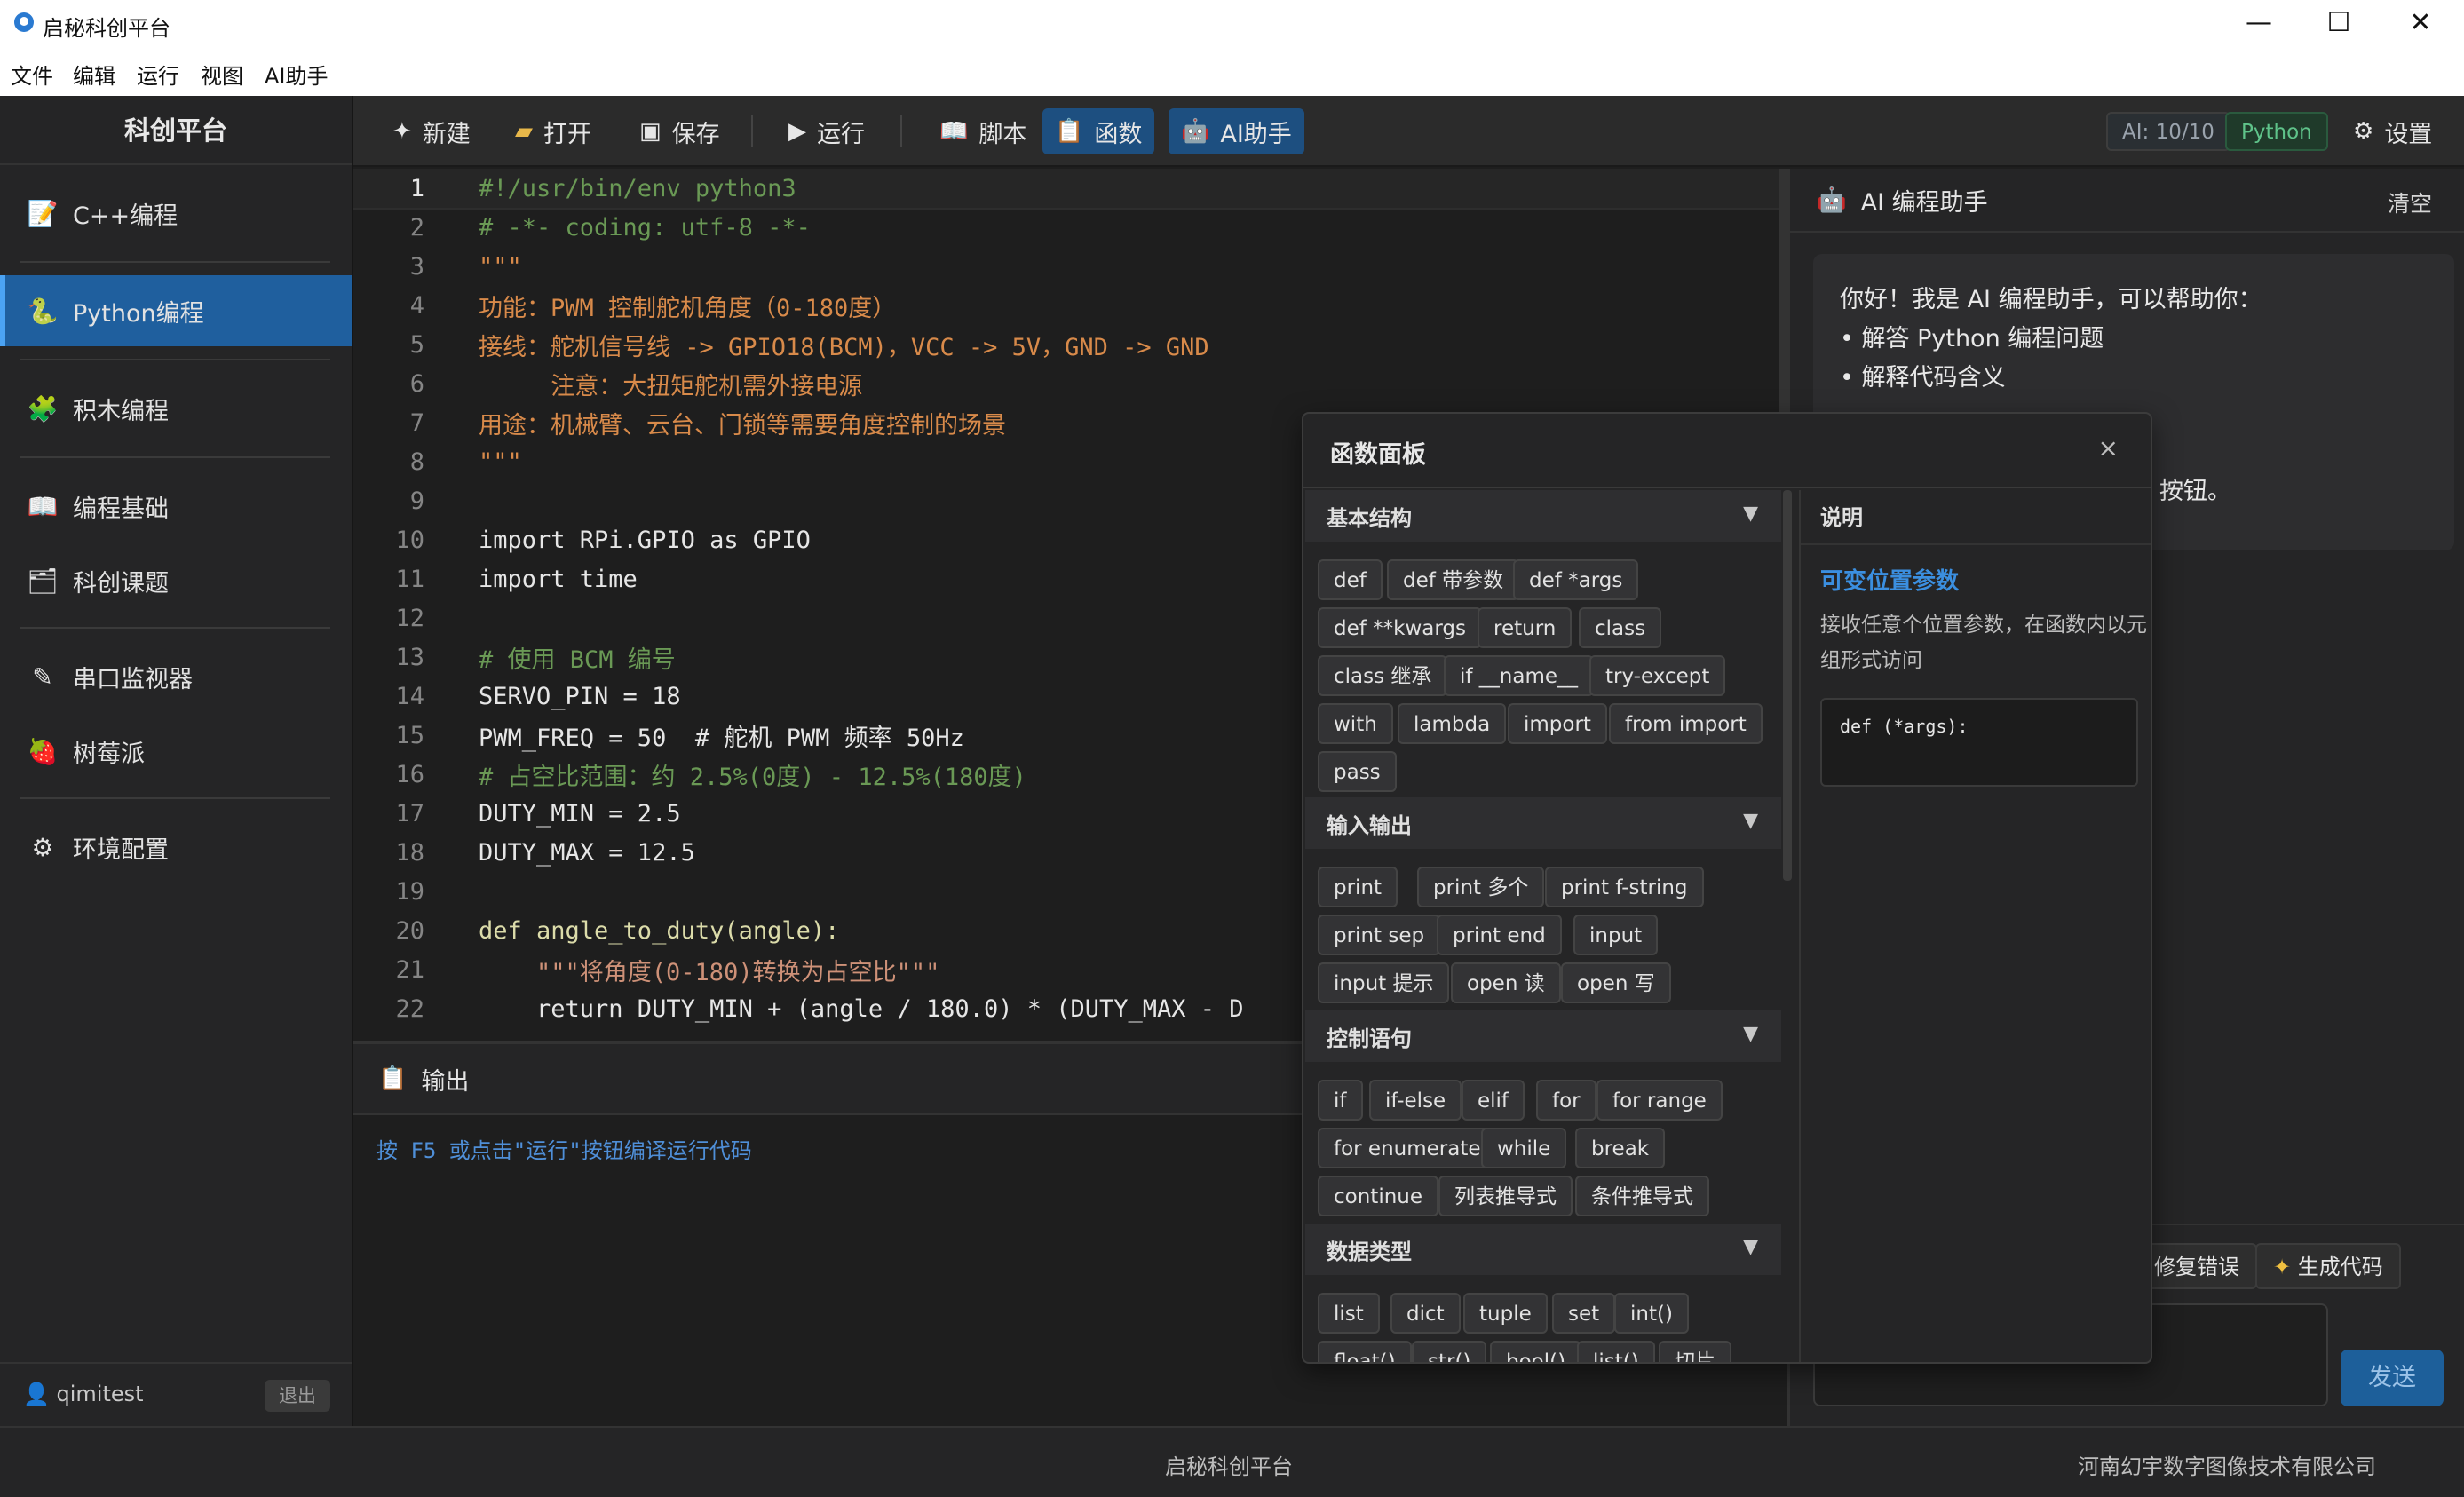 The height and width of the screenshot is (1497, 2464). Describe the element at coordinates (417, 188) in the screenshot. I see `line-number: 1` at that location.